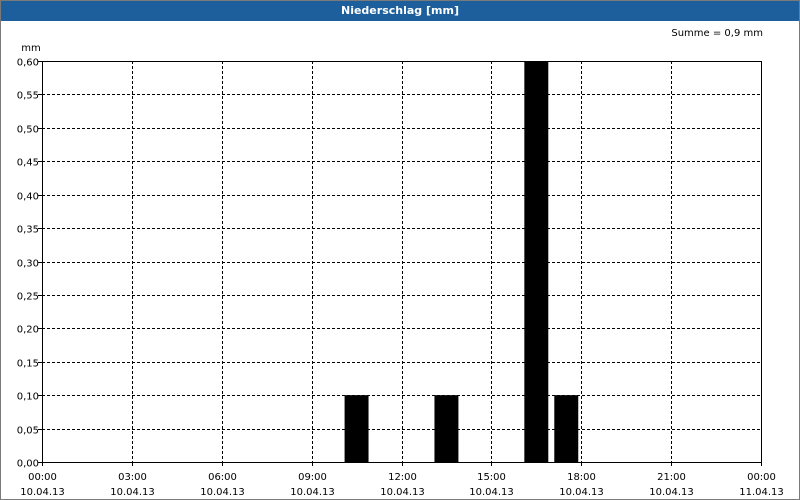 The height and width of the screenshot is (500, 800). I want to click on x-tick-date: 11.04.13, so click(761, 492).